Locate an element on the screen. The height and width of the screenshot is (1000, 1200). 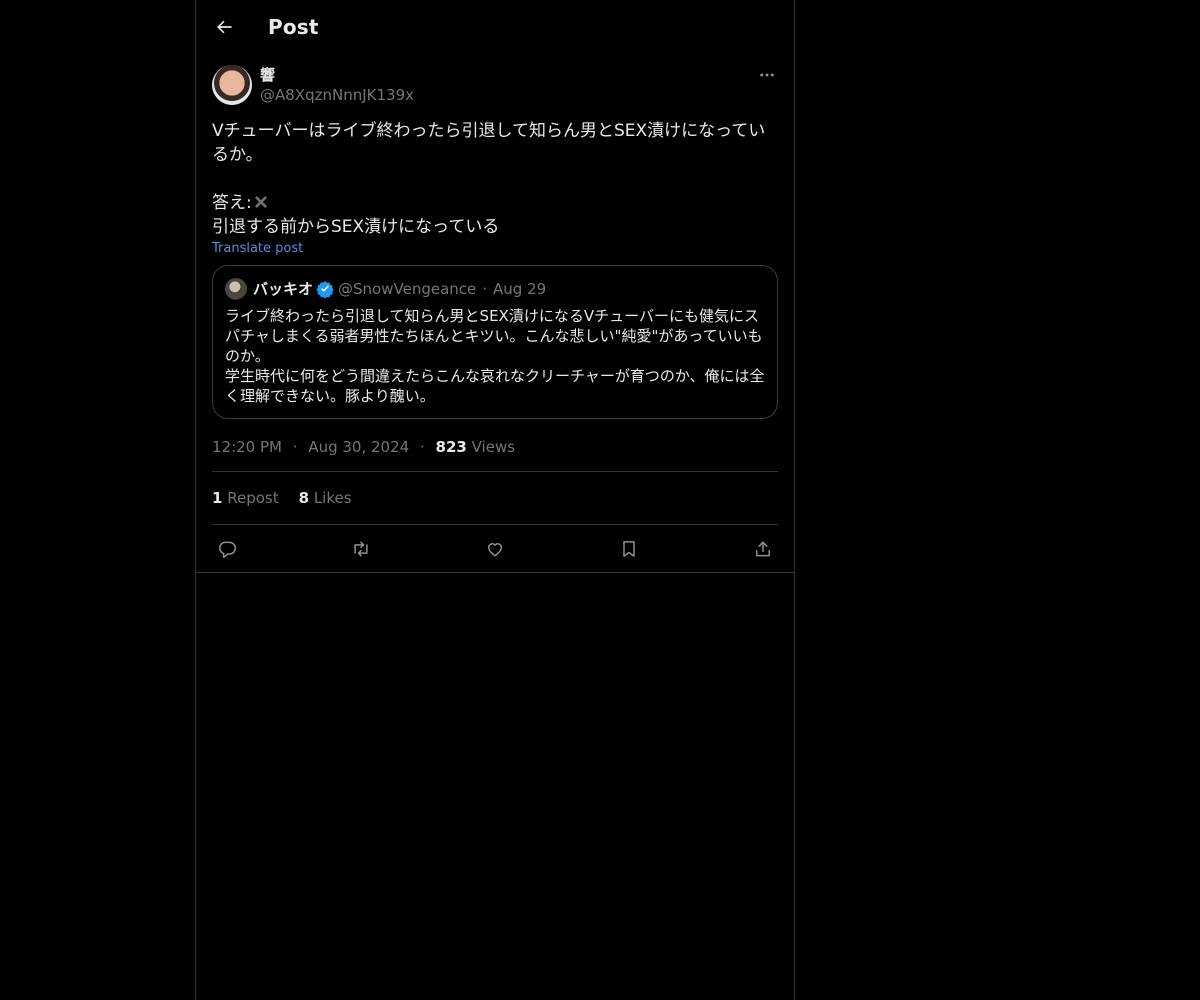
verified-badge-icon is located at coordinates (325, 289).